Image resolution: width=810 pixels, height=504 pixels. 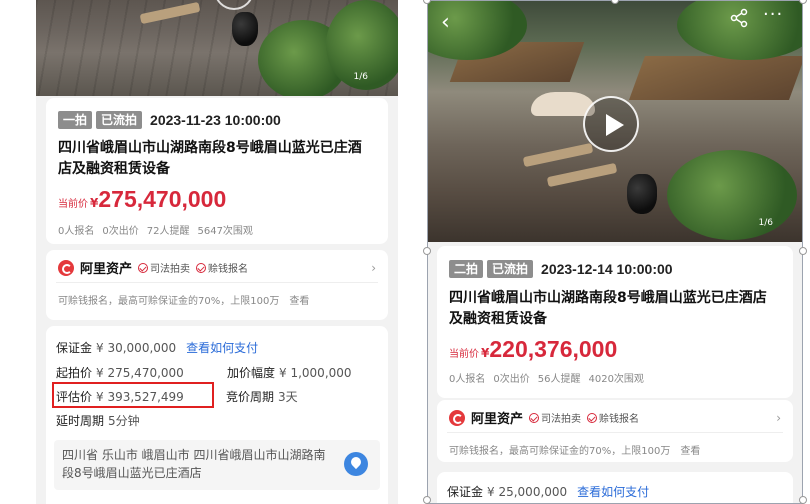 What do you see at coordinates (715, 78) in the screenshot?
I see `roof` at bounding box center [715, 78].